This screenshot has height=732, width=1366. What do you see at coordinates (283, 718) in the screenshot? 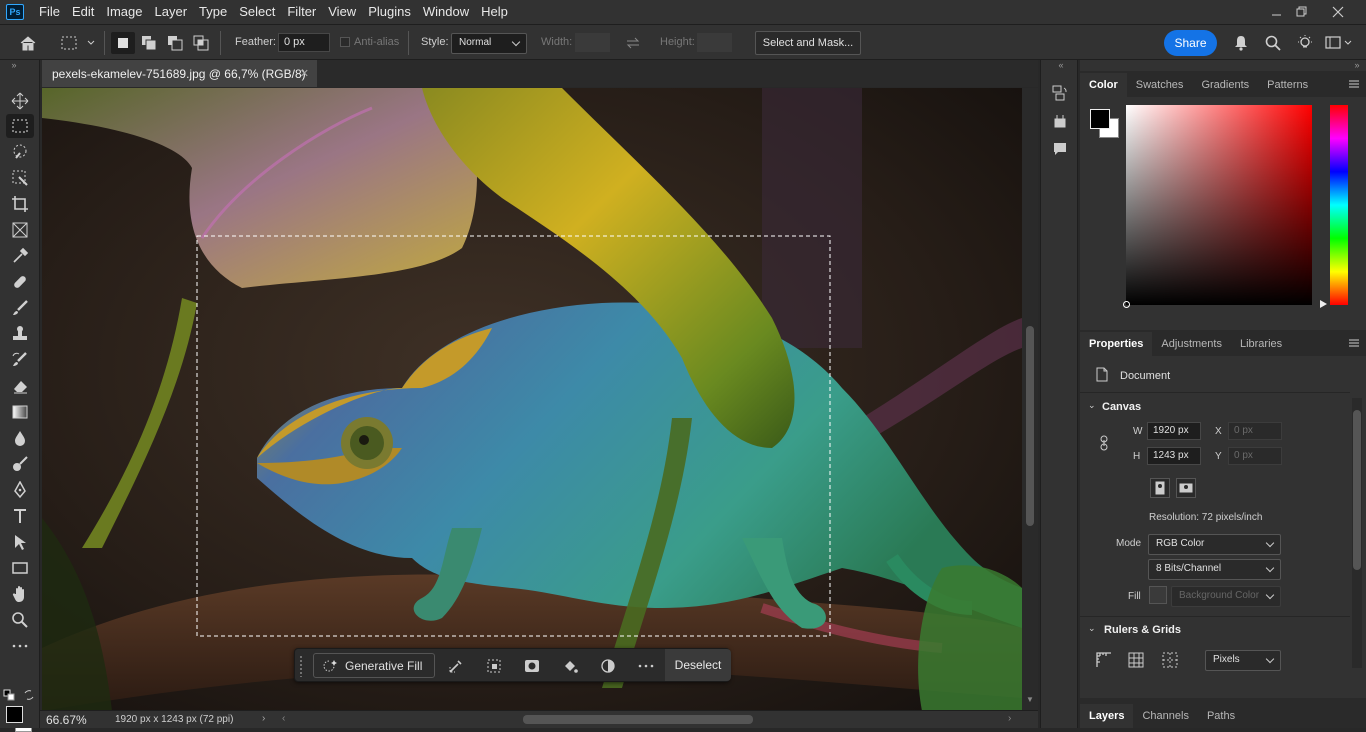
I see `scroll-left-icon: ‹` at bounding box center [283, 718].